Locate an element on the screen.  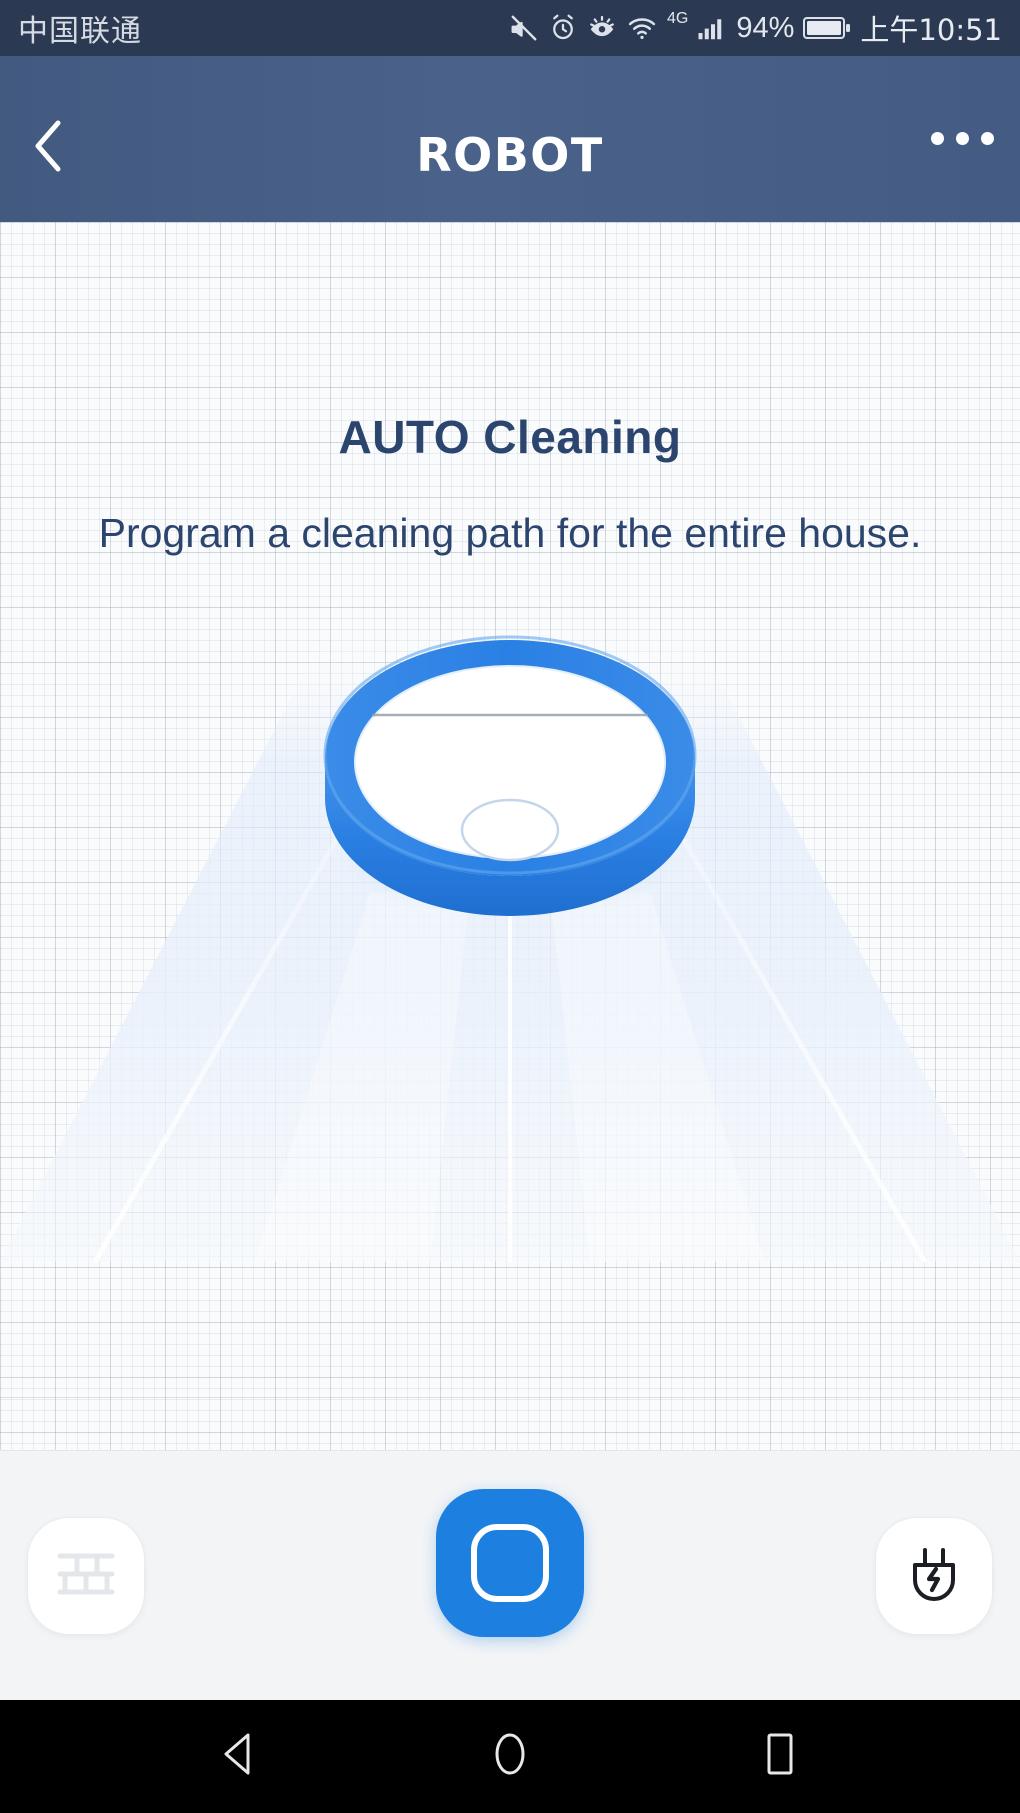
overflow-menu-button is located at coordinates (962, 138).